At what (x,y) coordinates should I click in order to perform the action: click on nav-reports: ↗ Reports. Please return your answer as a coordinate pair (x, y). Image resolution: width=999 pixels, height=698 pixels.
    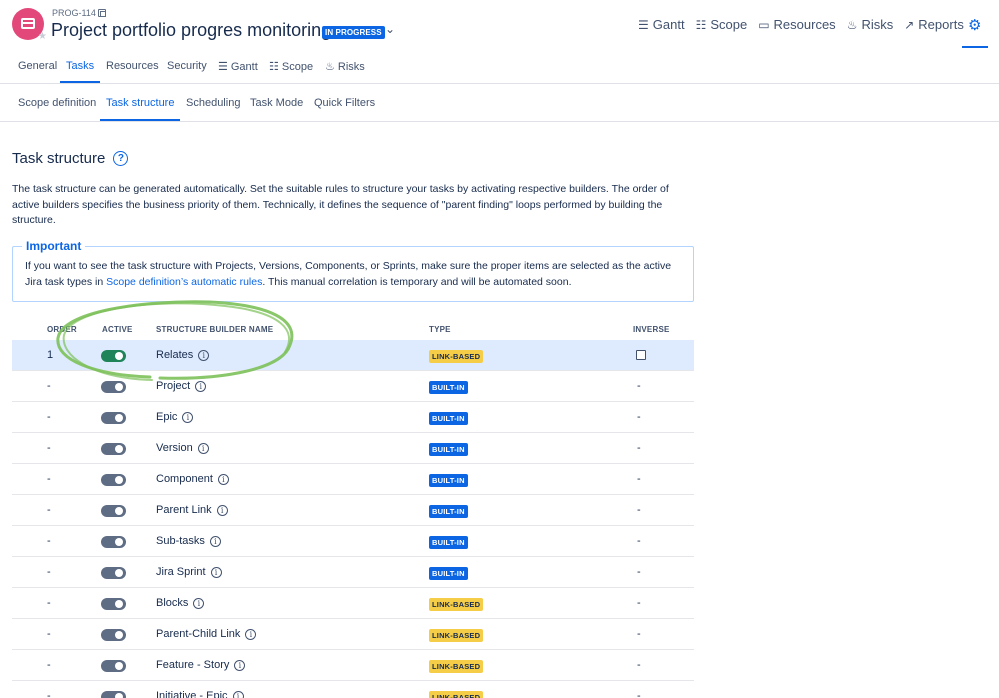
    Looking at the image, I should click on (934, 24).